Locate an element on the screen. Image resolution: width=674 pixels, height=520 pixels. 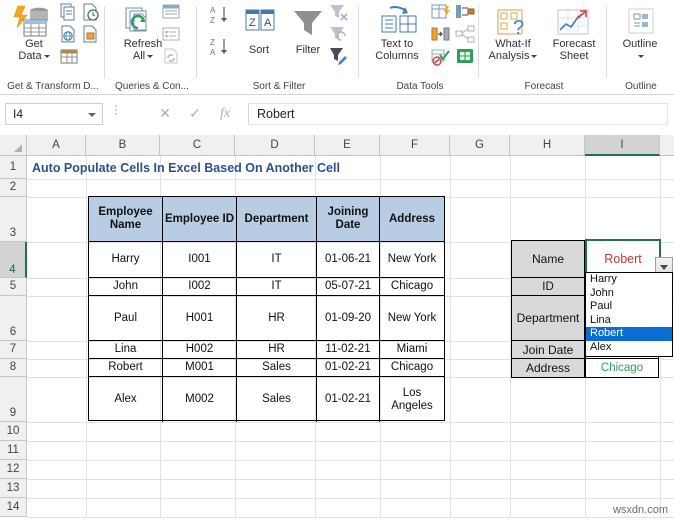
dropdown-option-selected: Robert is located at coordinates (629, 334).